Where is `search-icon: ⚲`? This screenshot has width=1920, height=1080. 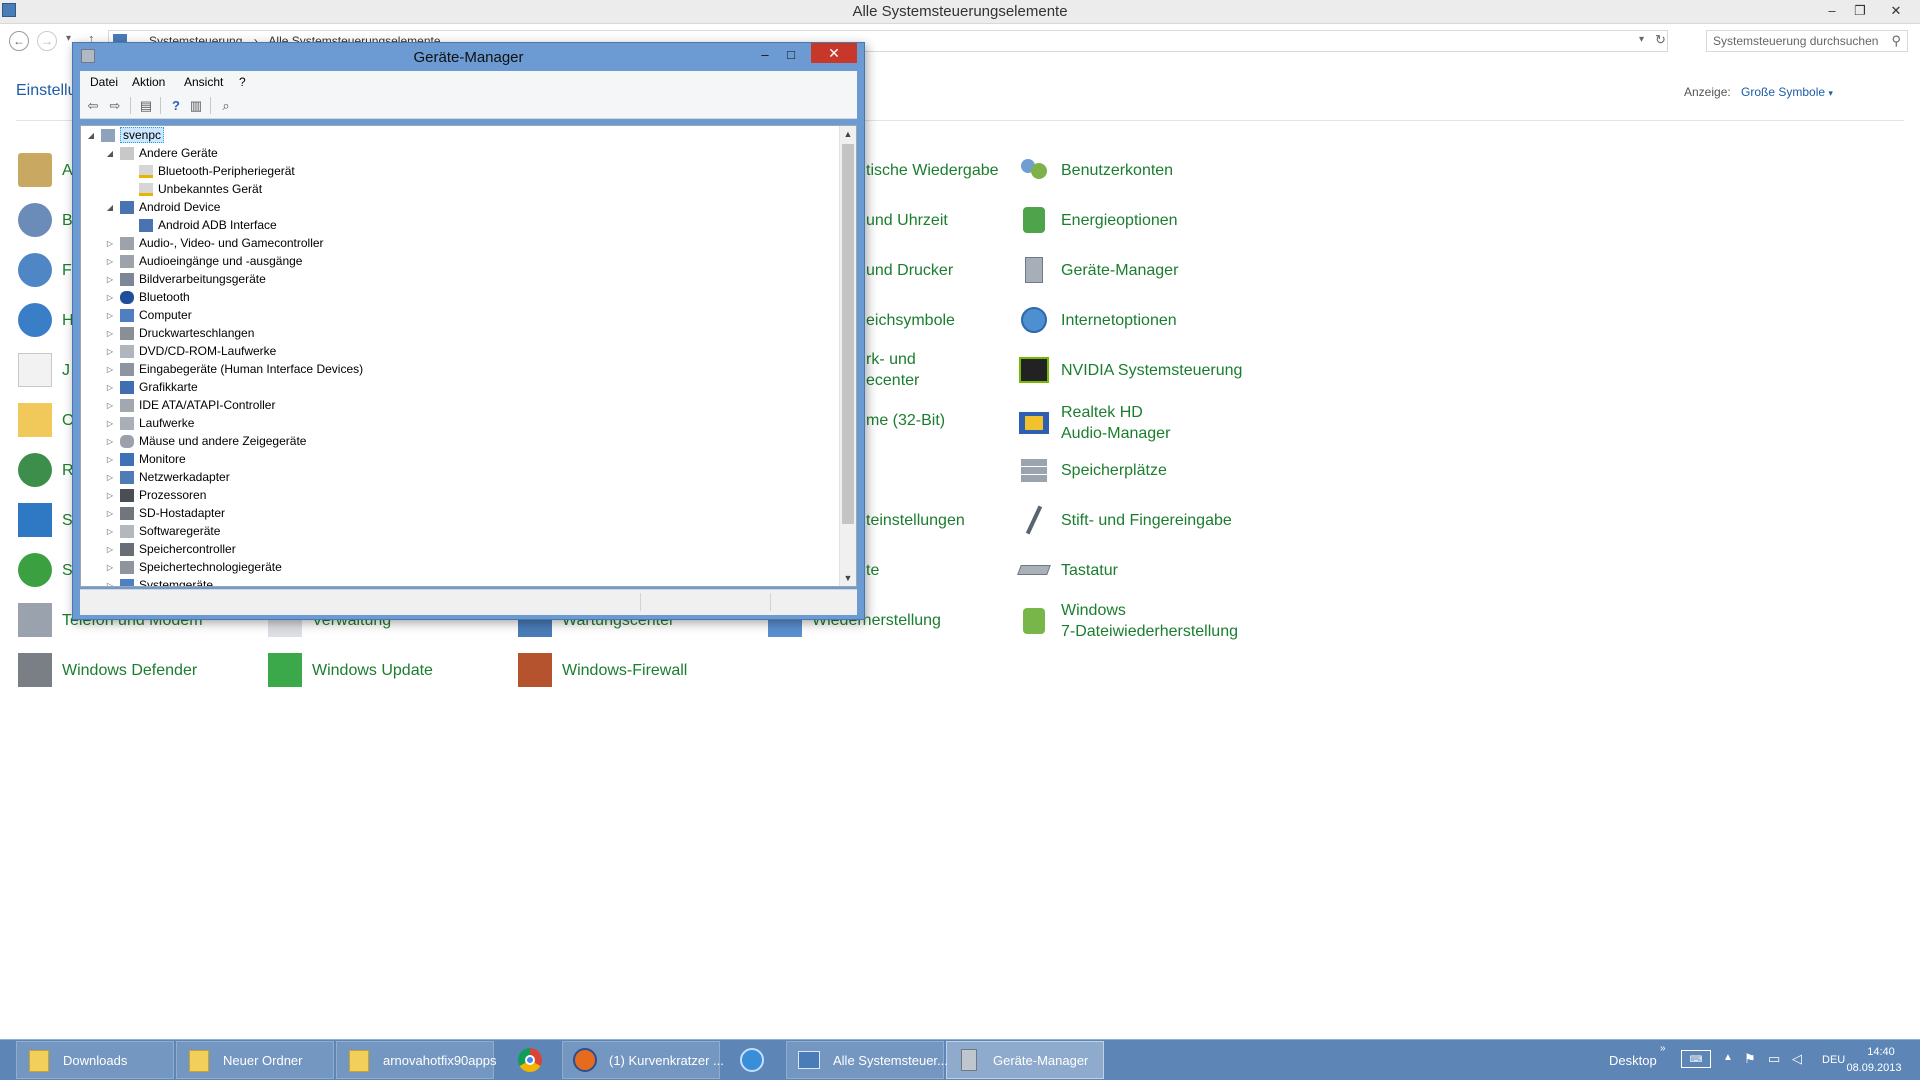 search-icon: ⚲ is located at coordinates (1896, 41).